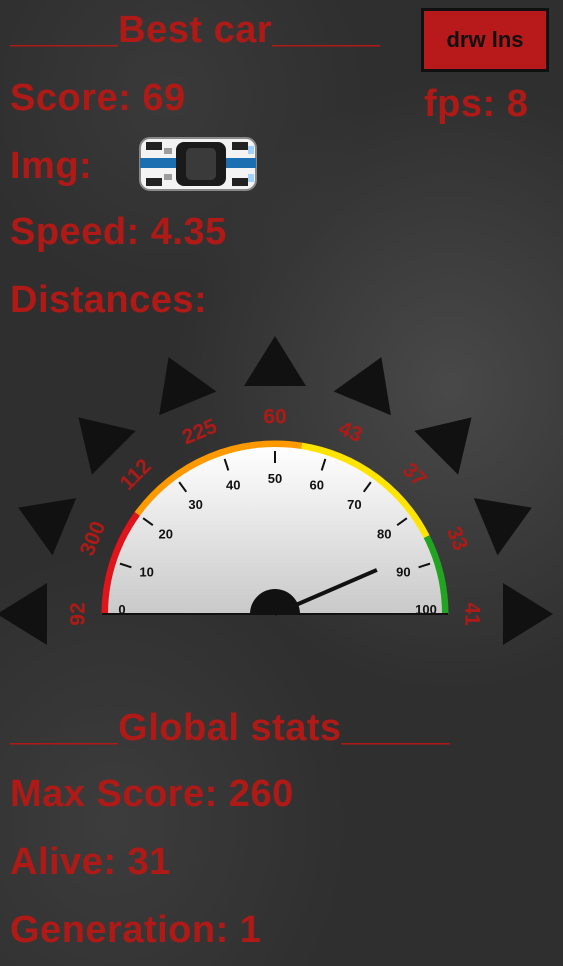 This screenshot has height=966, width=563. I want to click on draw-lines-button: drw lns, so click(485, 40).